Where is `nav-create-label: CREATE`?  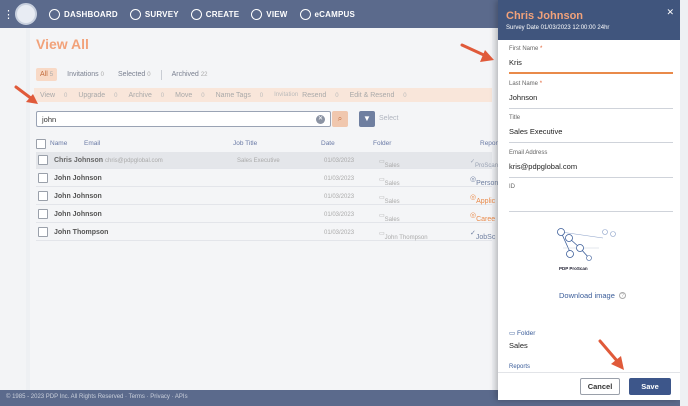
nav-create-label: CREATE is located at coordinates (222, 14).